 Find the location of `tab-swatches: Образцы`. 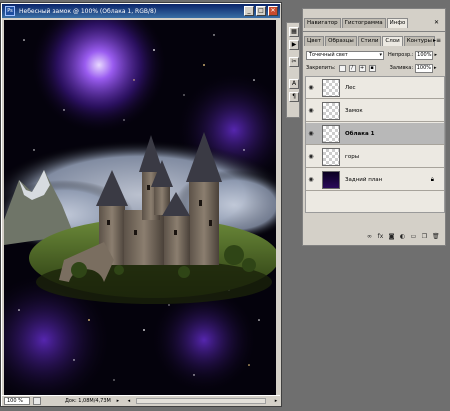

tab-swatches: Образцы is located at coordinates (341, 41).